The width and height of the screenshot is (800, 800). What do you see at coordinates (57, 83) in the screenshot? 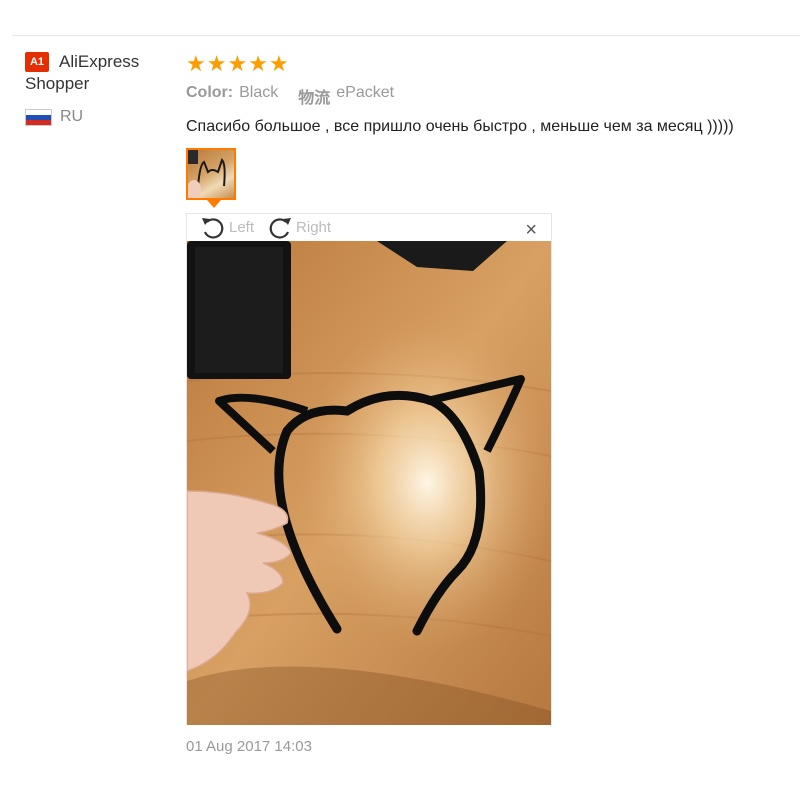
I see `reviewer-name-line2: Shopper` at bounding box center [57, 83].